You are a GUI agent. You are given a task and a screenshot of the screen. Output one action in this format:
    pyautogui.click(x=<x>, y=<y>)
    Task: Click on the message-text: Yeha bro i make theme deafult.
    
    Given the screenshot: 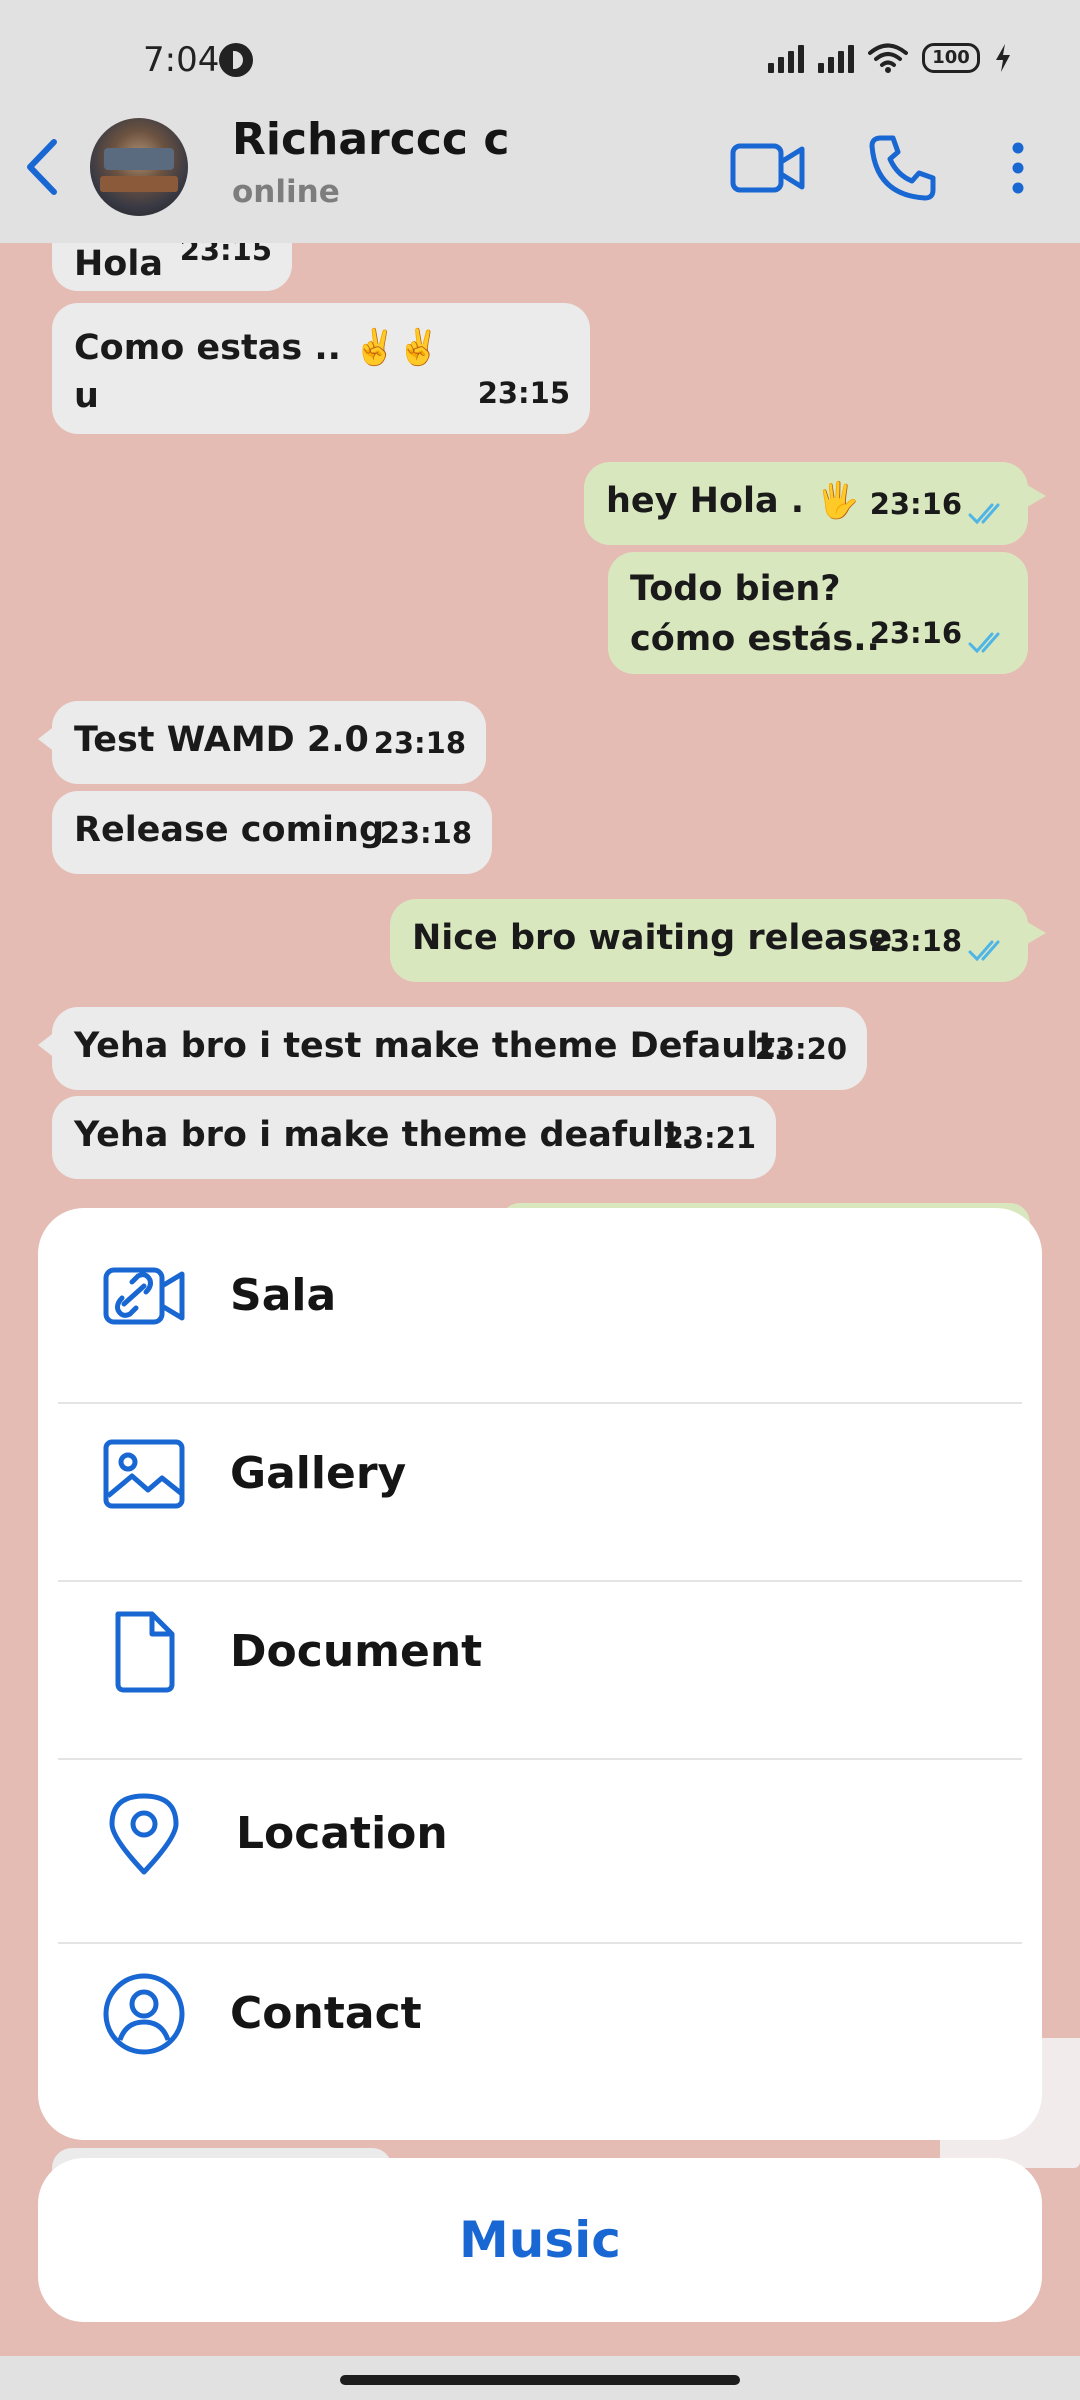 What is the action you would take?
    pyautogui.click(x=384, y=1135)
    